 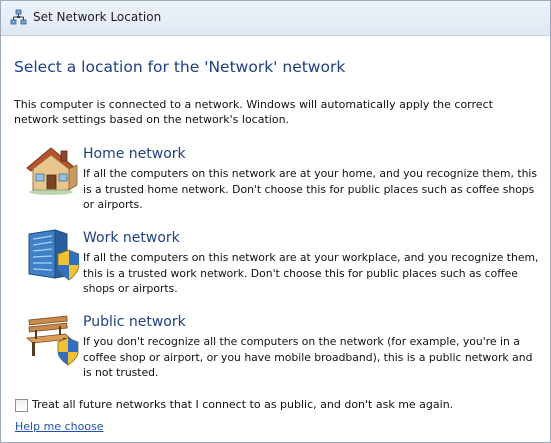 What do you see at coordinates (18, 17) in the screenshot?
I see `network-location-icon` at bounding box center [18, 17].